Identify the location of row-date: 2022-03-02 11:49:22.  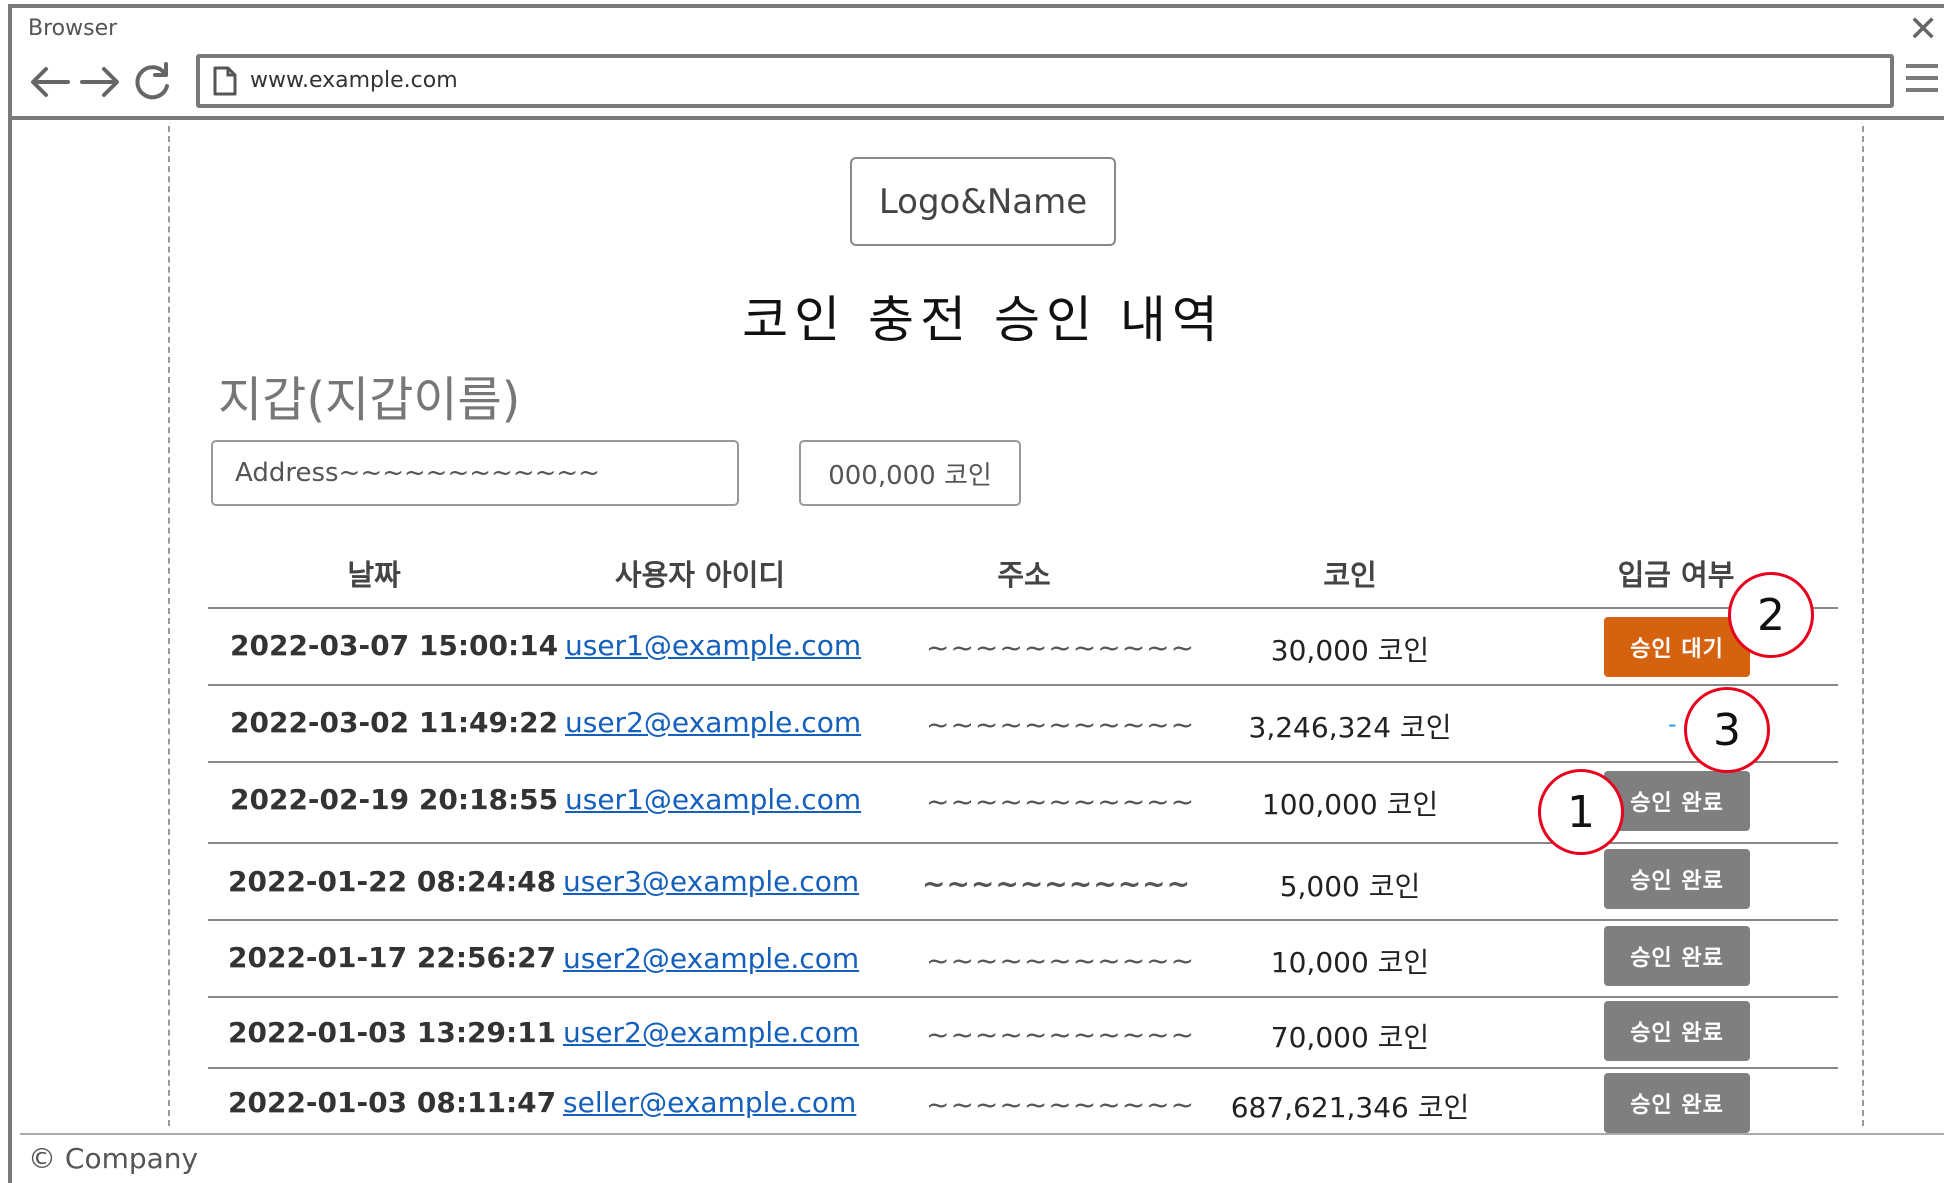
(394, 722).